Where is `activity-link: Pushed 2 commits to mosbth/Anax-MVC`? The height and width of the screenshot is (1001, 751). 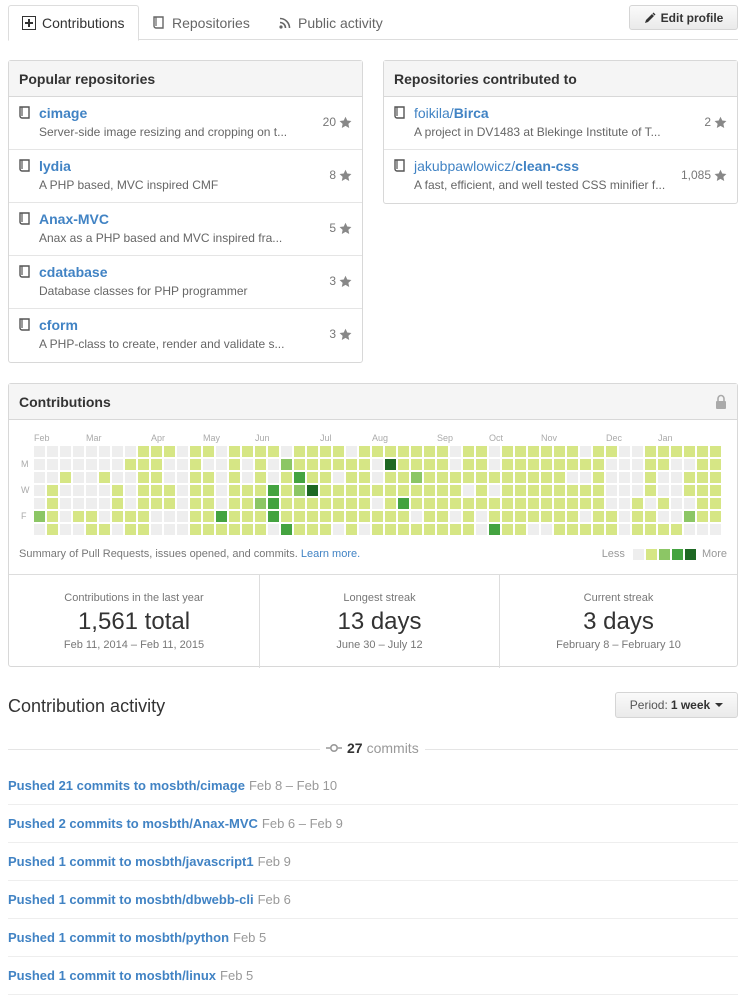
activity-link: Pushed 2 commits to mosbth/Anax-MVC is located at coordinates (133, 823).